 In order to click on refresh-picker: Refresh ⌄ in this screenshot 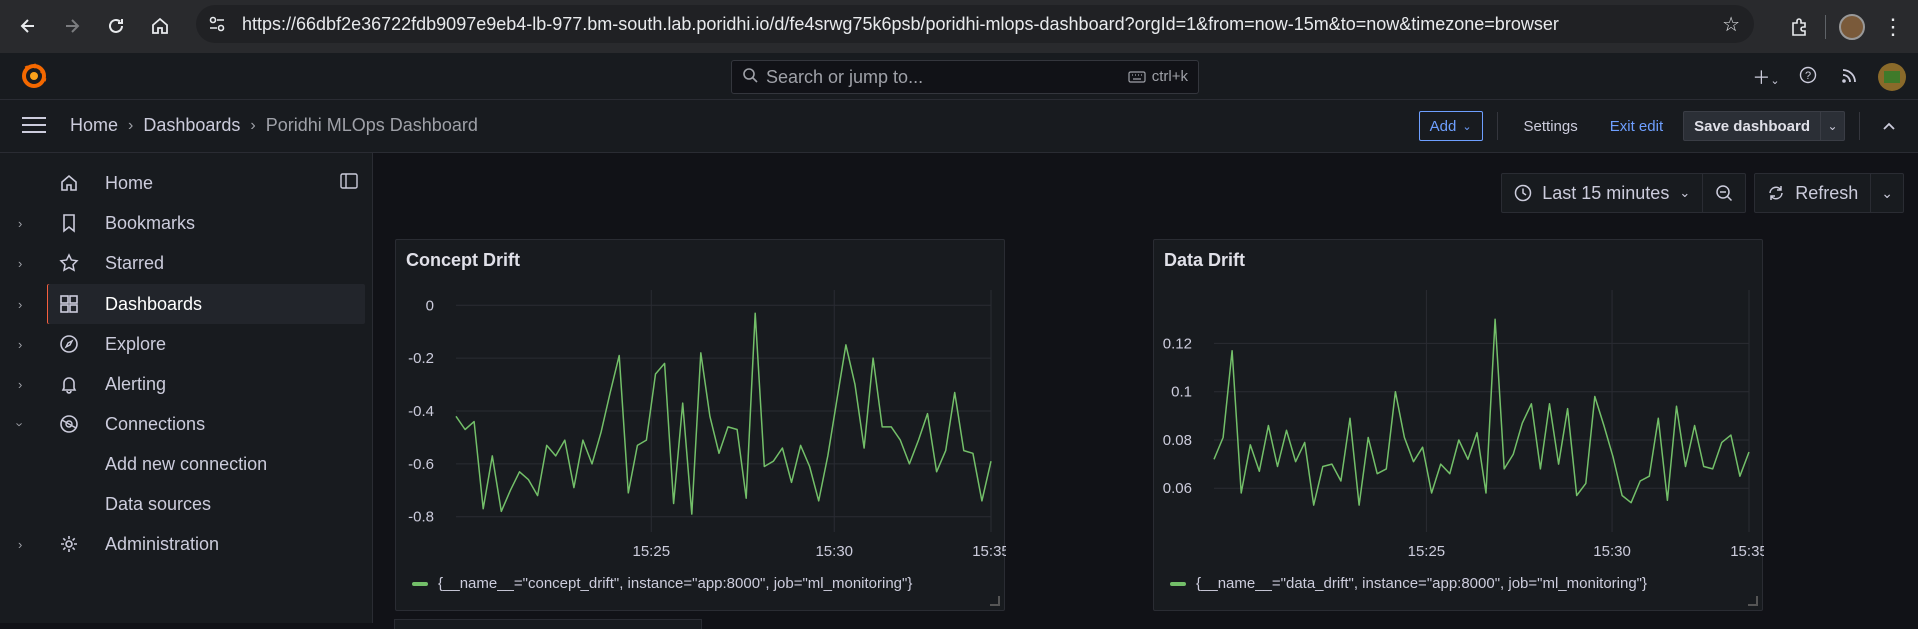, I will do `click(1829, 193)`.